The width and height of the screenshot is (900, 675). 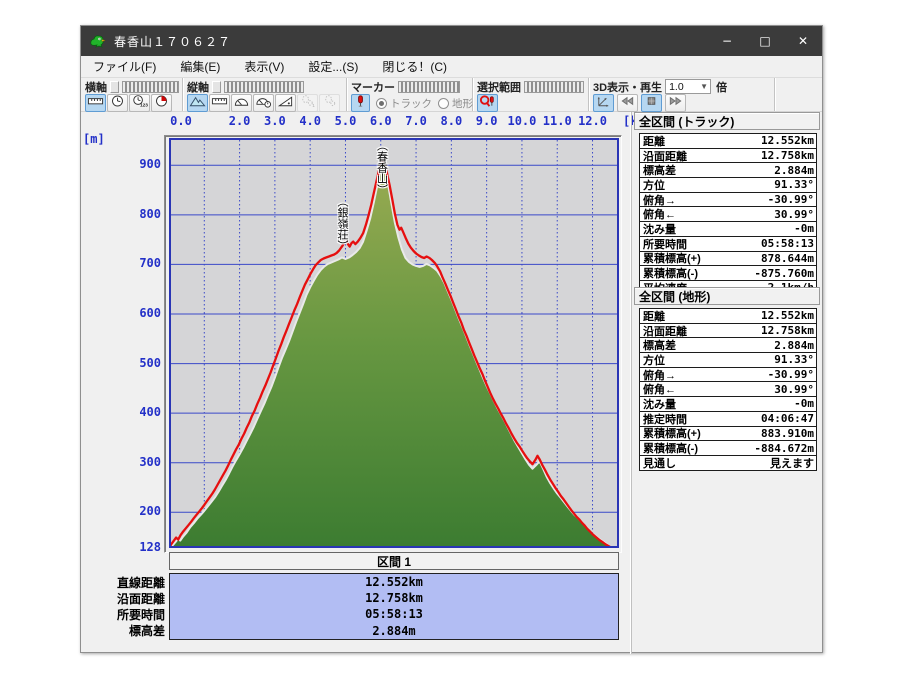 What do you see at coordinates (117, 103) in the screenshot?
I see `clock-button` at bounding box center [117, 103].